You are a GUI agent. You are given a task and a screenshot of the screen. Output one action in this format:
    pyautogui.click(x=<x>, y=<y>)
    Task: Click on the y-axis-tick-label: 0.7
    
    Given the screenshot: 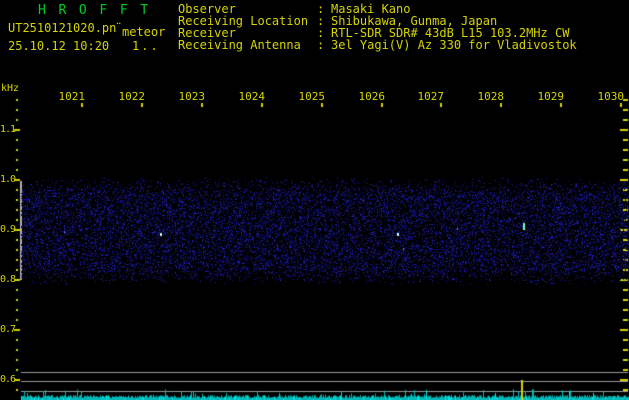 What is the action you would take?
    pyautogui.click(x=8, y=329)
    